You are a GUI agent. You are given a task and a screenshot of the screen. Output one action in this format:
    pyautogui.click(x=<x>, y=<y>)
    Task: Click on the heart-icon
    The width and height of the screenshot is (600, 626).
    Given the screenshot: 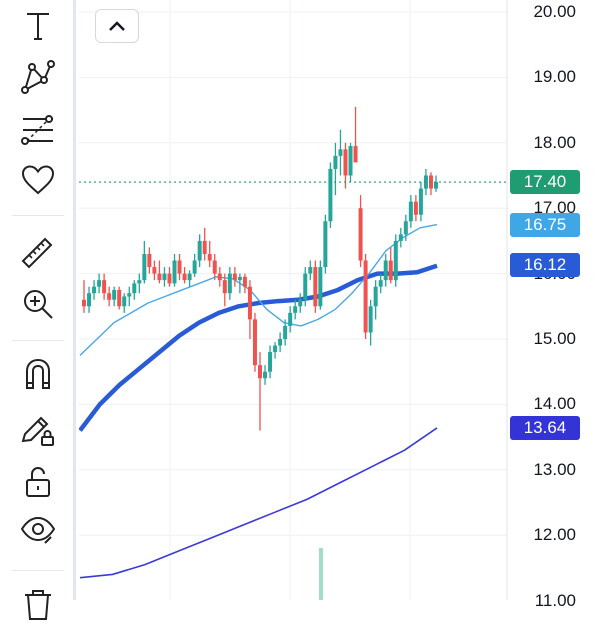 What is the action you would take?
    pyautogui.click(x=38, y=180)
    